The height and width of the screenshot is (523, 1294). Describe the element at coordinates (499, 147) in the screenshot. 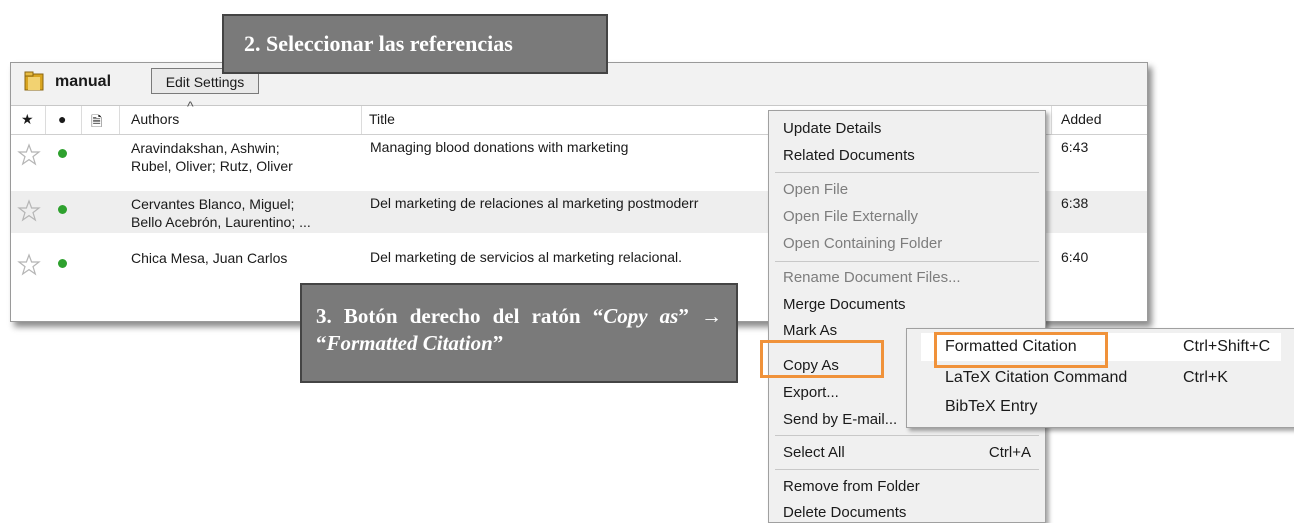

I see `title-cell: Managing blood donations with marketing` at that location.